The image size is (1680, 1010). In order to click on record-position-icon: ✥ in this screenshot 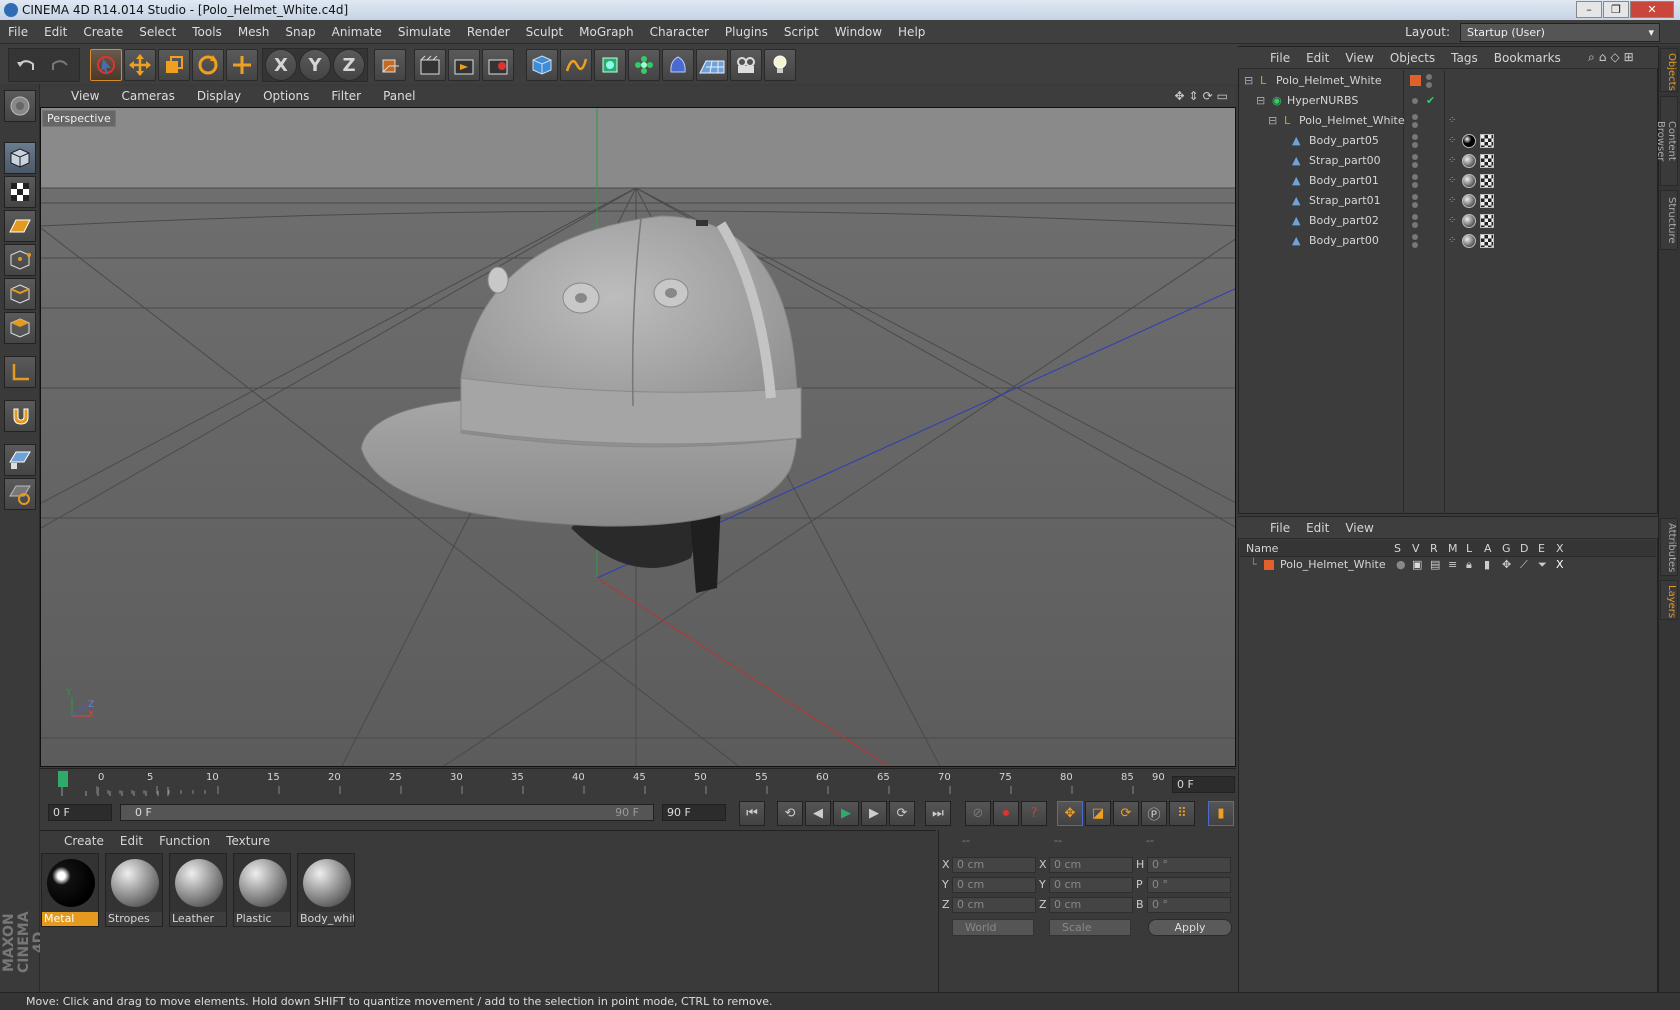, I will do `click(1070, 813)`.